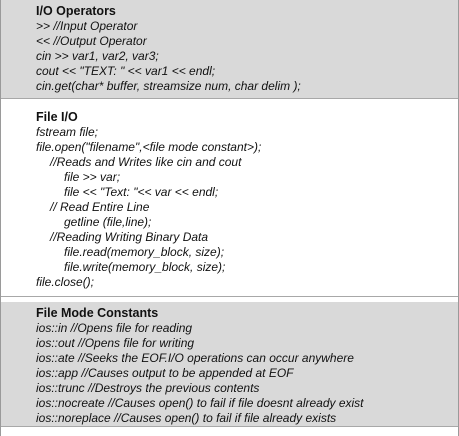 The image size is (459, 436). I want to click on code-line: >> //Input Operator, so click(87, 26).